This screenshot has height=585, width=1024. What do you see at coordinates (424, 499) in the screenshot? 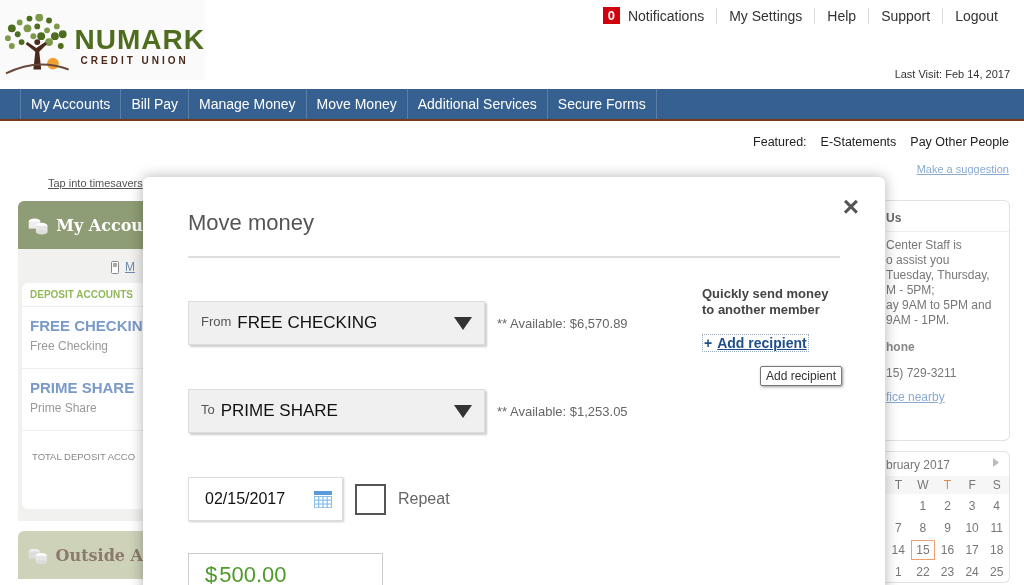
I see `repeat-label: Repeat` at bounding box center [424, 499].